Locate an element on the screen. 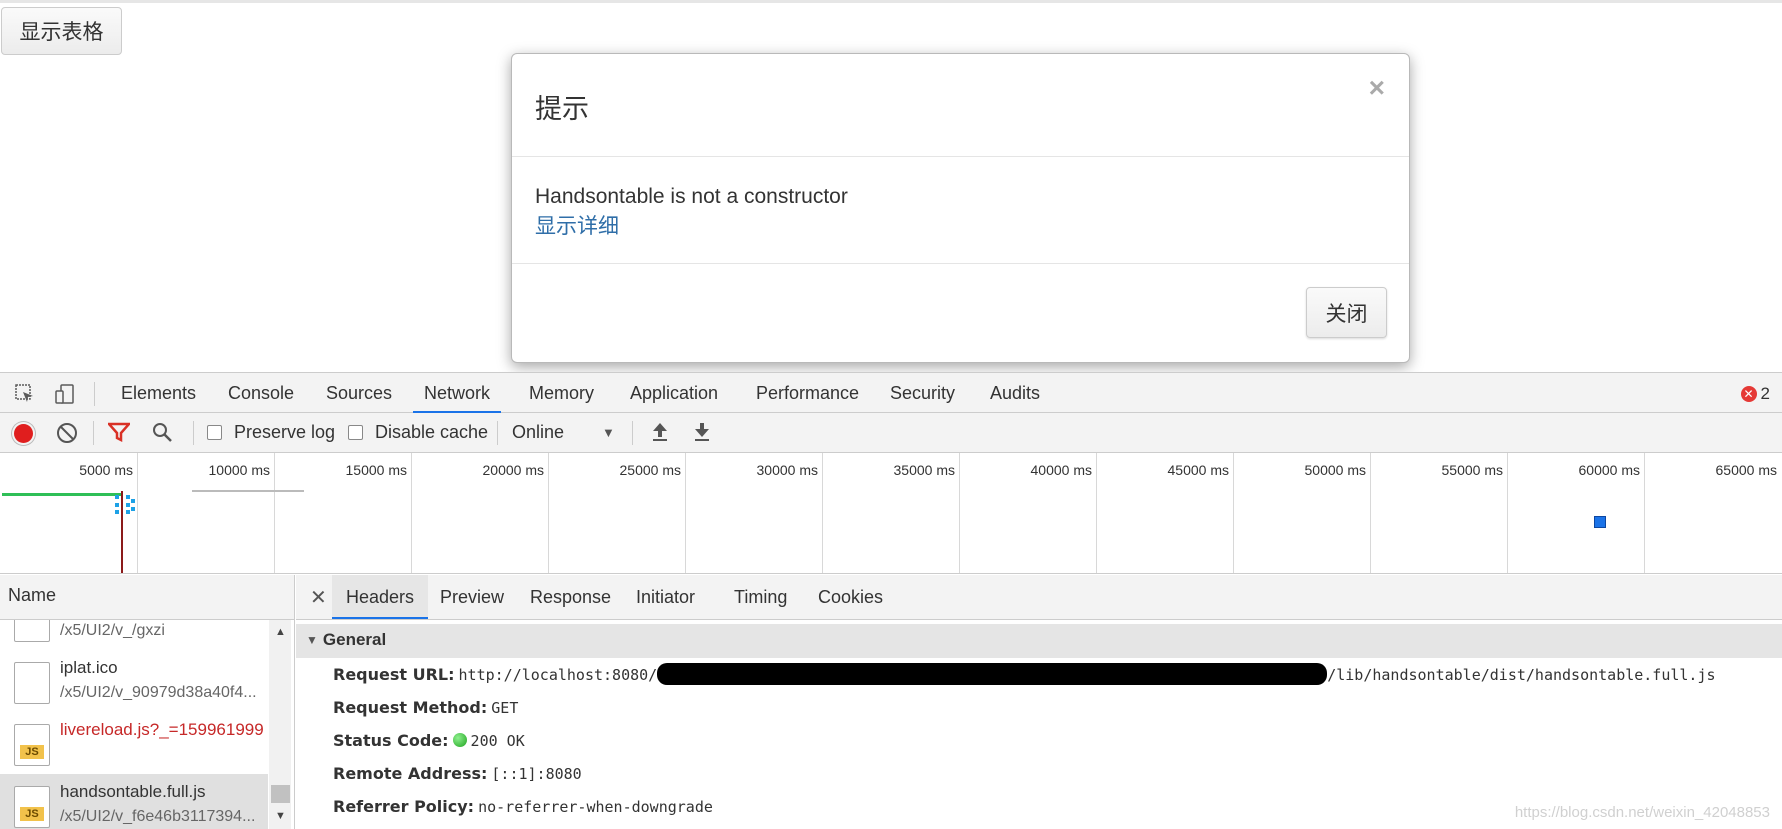  tab-initiator: Initiator is located at coordinates (665, 597).